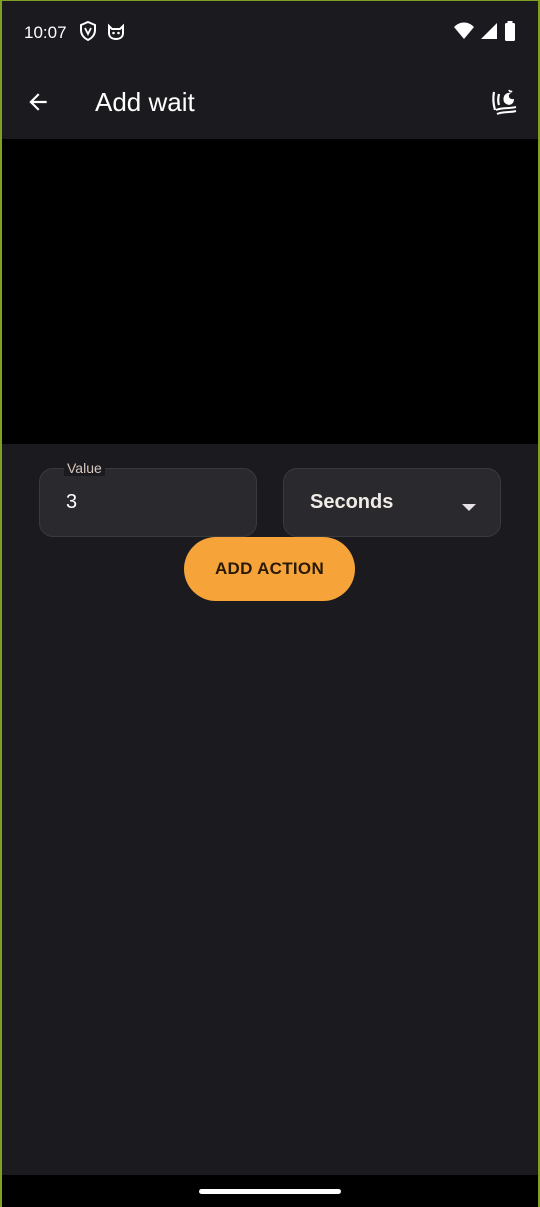 The width and height of the screenshot is (540, 1207). I want to click on gallery-button, so click(504, 102).